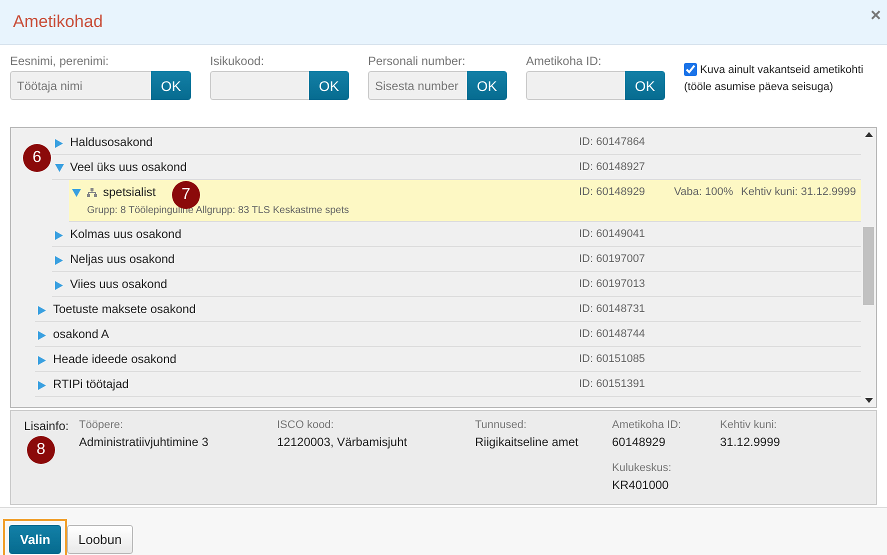 Image resolution: width=887 pixels, height=555 pixels. What do you see at coordinates (126, 234) in the screenshot?
I see `tree-item-label: Kolmas uus osakond` at bounding box center [126, 234].